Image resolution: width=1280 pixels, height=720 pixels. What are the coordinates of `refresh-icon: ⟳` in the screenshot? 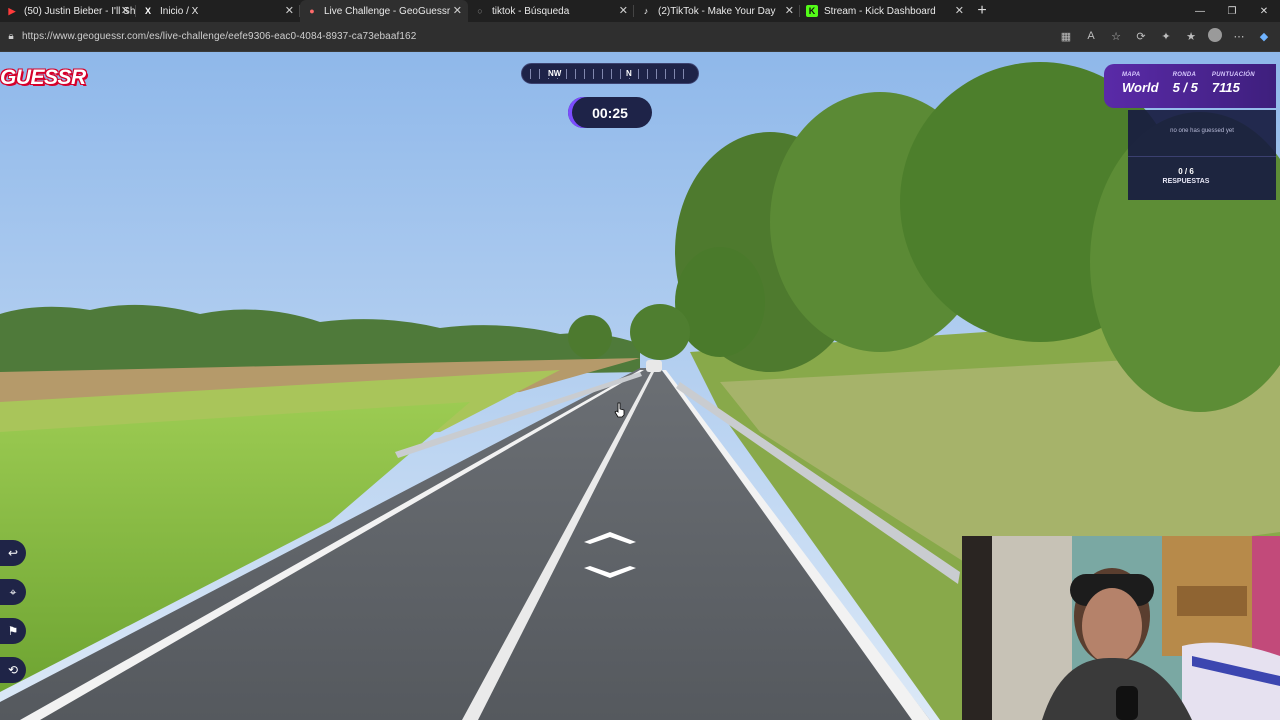 It's located at (1141, 36).